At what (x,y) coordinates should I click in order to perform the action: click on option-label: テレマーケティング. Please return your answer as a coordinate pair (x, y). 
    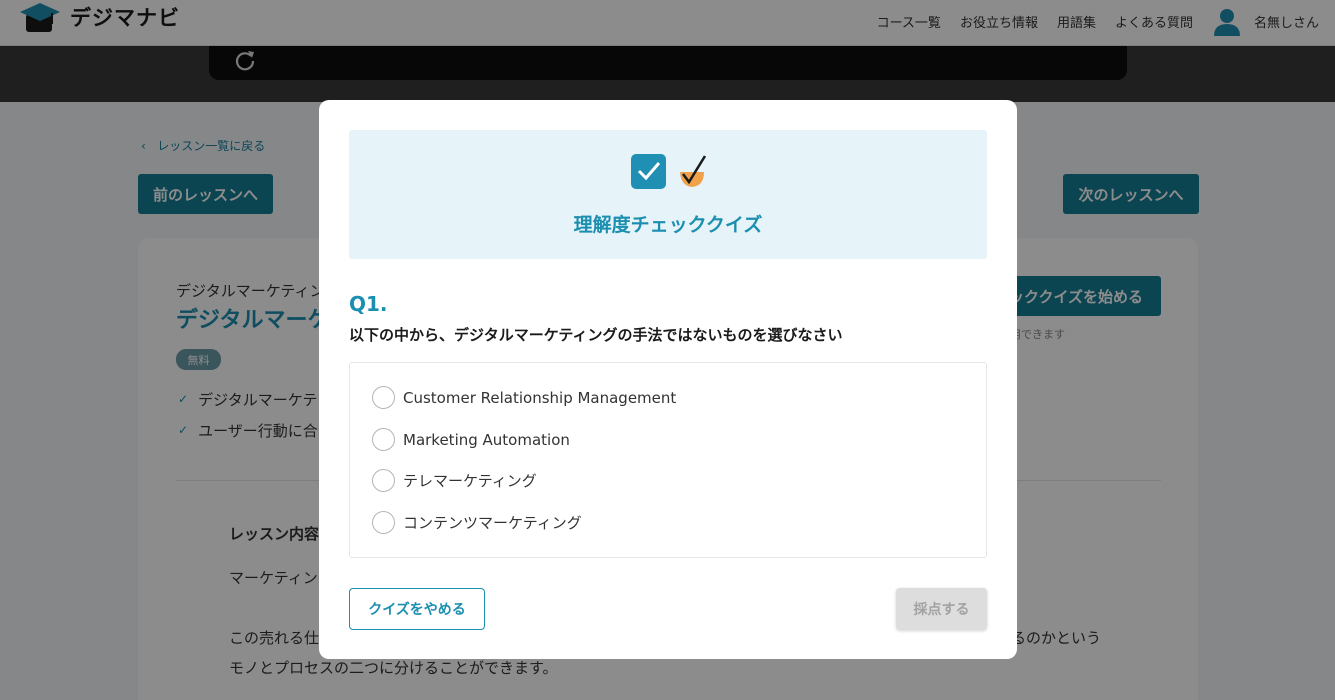
    Looking at the image, I should click on (470, 481).